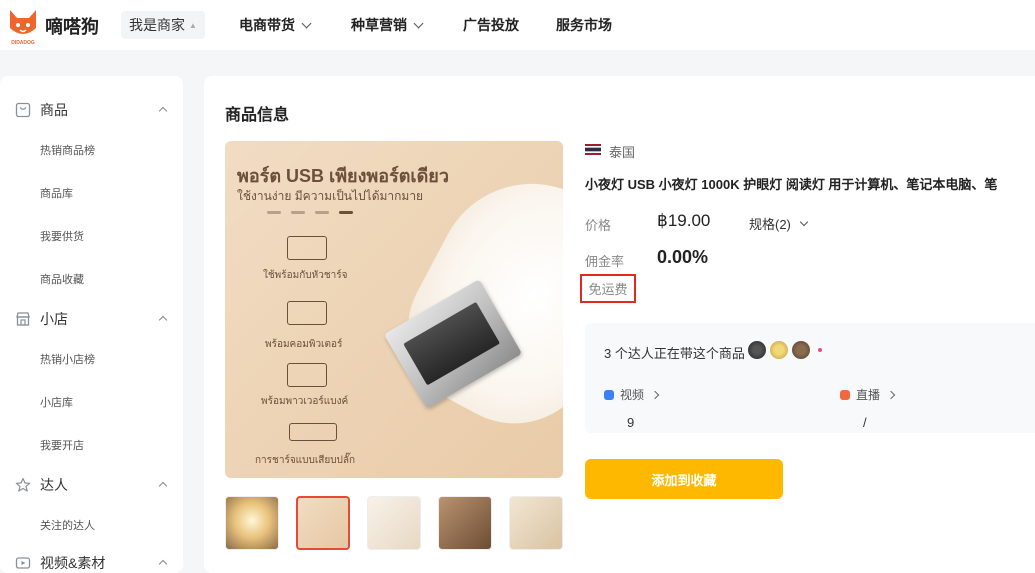 Image resolution: width=1035 pixels, height=573 pixels. What do you see at coordinates (91, 319) in the screenshot?
I see `sidebar-group-shops: 小店` at bounding box center [91, 319].